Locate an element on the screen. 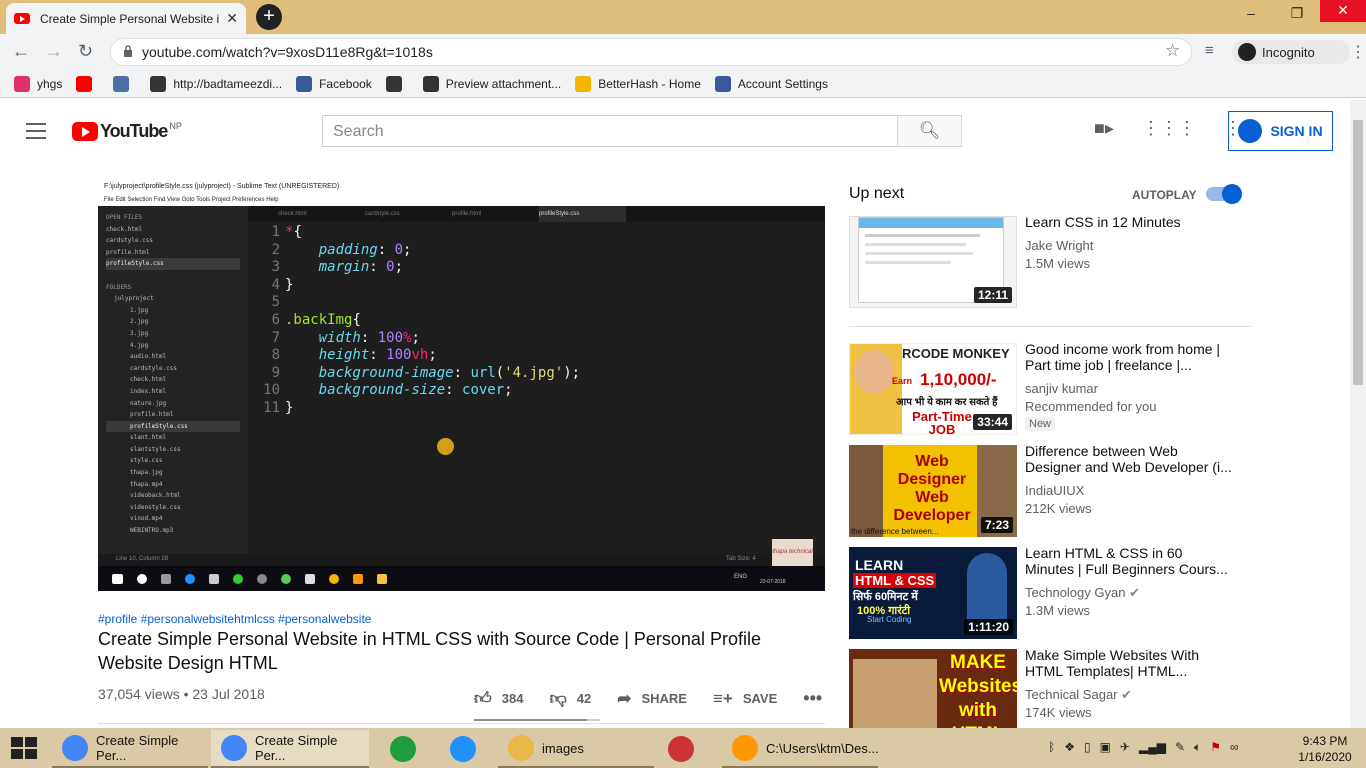  thumbnail-text: LEARN is located at coordinates (879, 565).